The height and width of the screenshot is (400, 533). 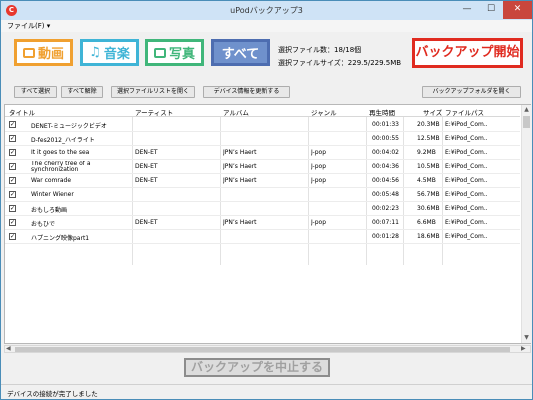 What do you see at coordinates (428, 138) in the screenshot?
I see `cell-size: 12.5MB` at bounding box center [428, 138].